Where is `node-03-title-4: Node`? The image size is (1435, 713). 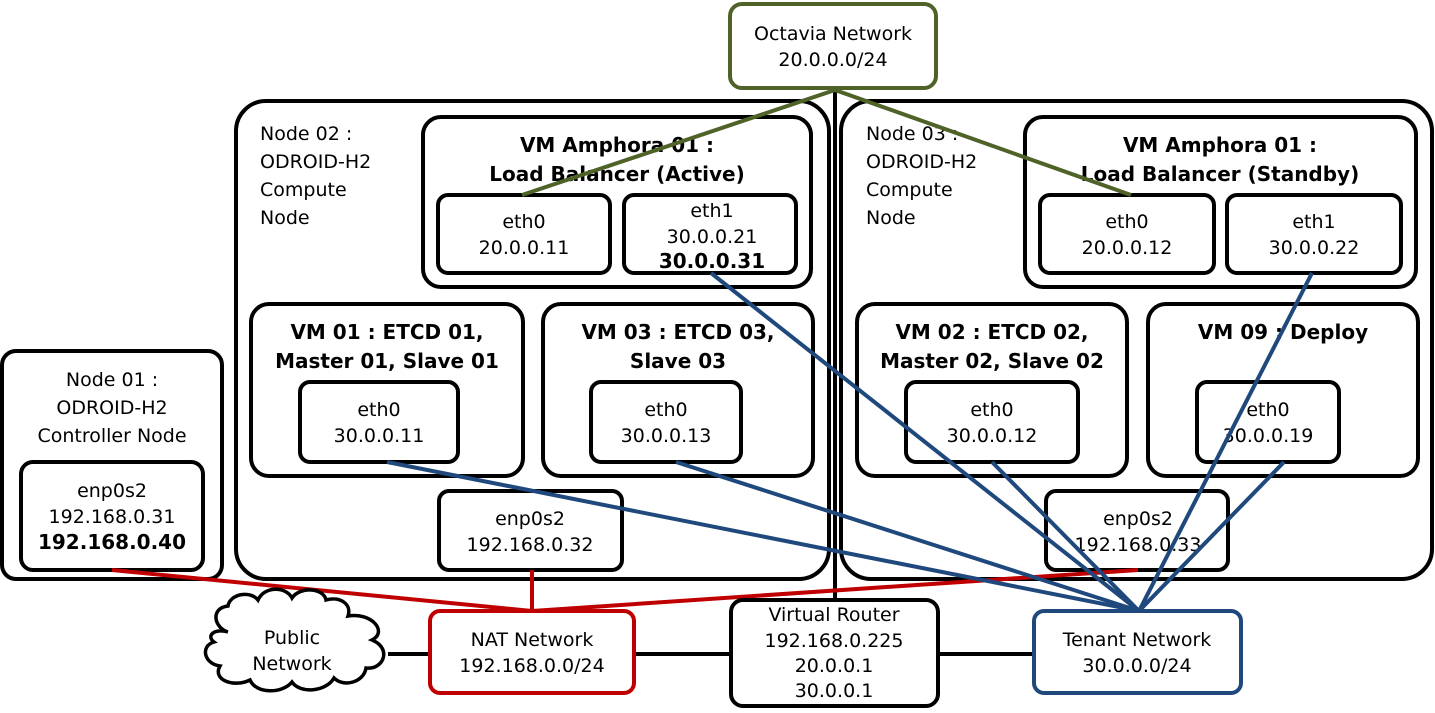
node-03-title-4: Node is located at coordinates (891, 218).